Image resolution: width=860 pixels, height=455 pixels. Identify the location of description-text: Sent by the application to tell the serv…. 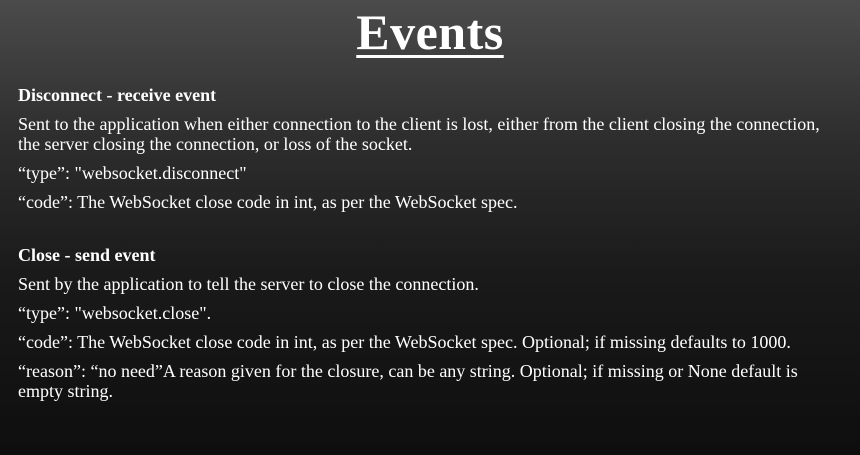
(248, 284).